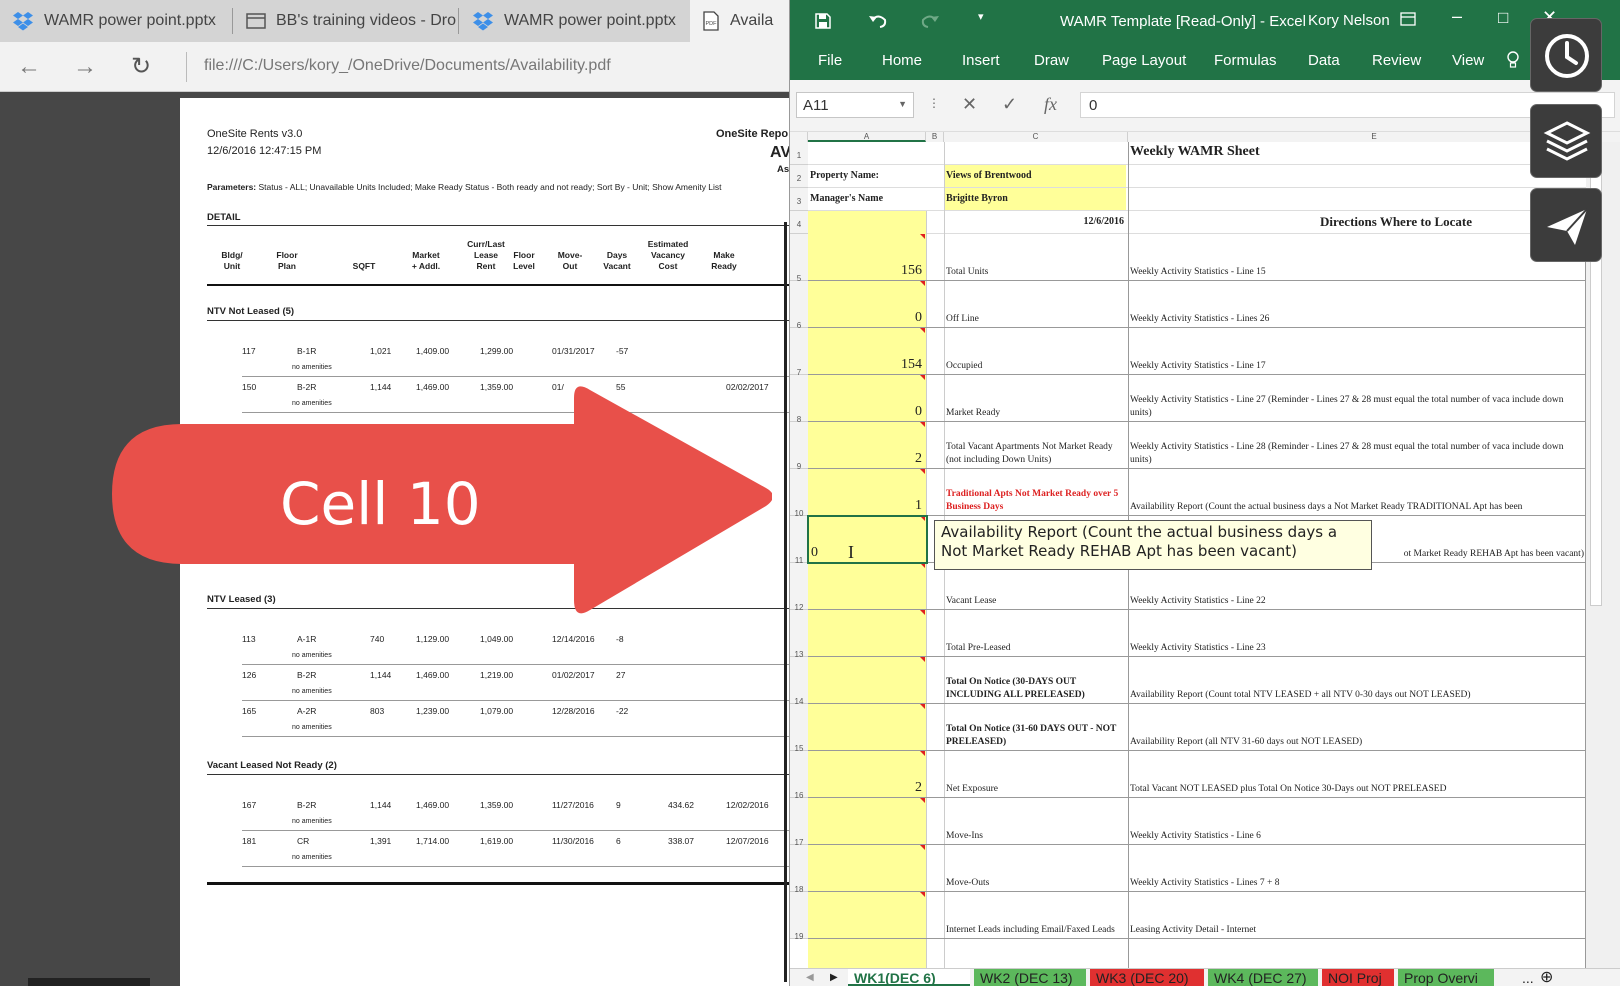  Describe the element at coordinates (935, 137) in the screenshot. I see `column-header-b: B` at that location.